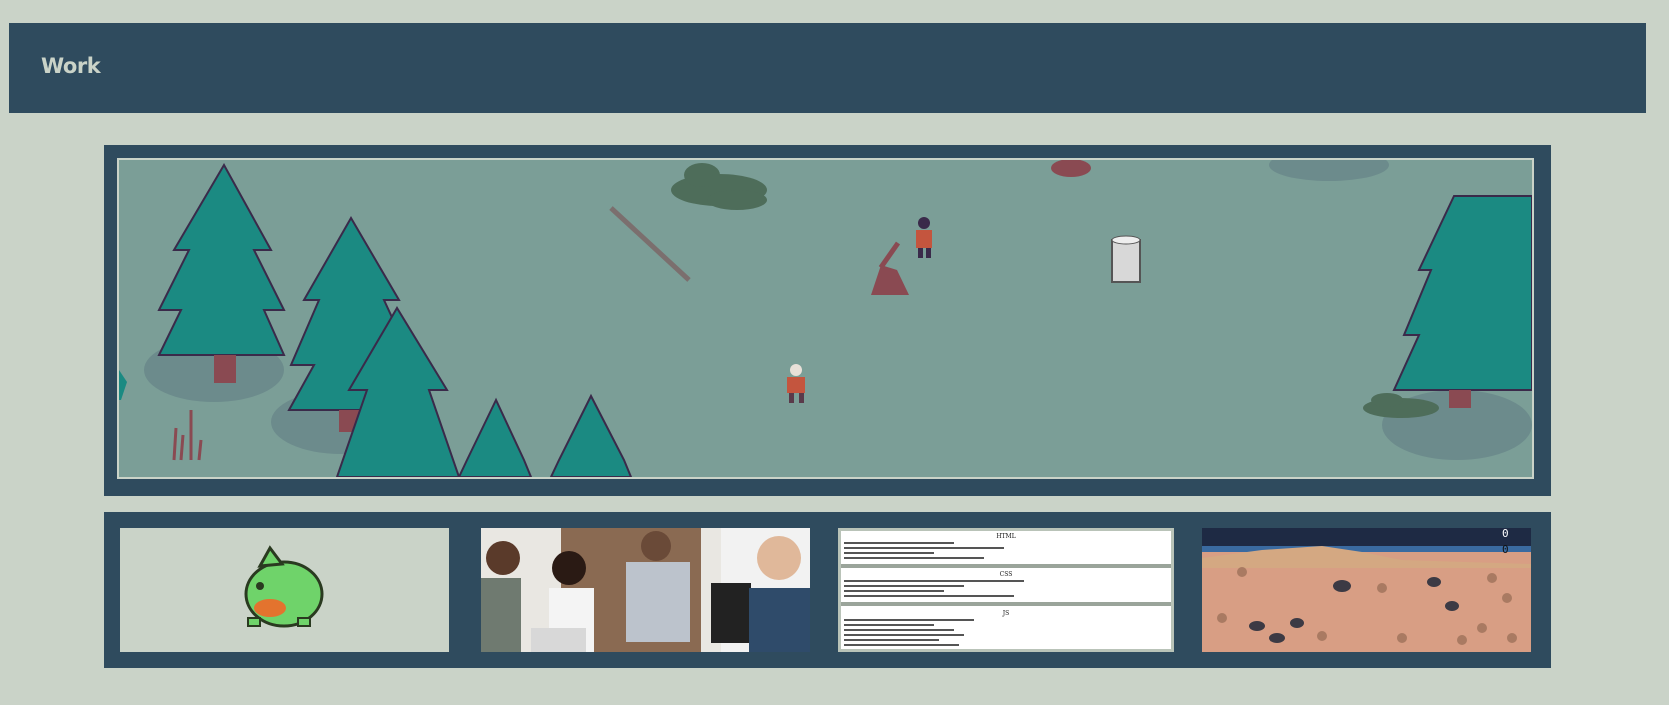 This screenshot has height=705, width=1669. Describe the element at coordinates (1006, 613) in the screenshot. I see `section-heading-js: JS` at that location.